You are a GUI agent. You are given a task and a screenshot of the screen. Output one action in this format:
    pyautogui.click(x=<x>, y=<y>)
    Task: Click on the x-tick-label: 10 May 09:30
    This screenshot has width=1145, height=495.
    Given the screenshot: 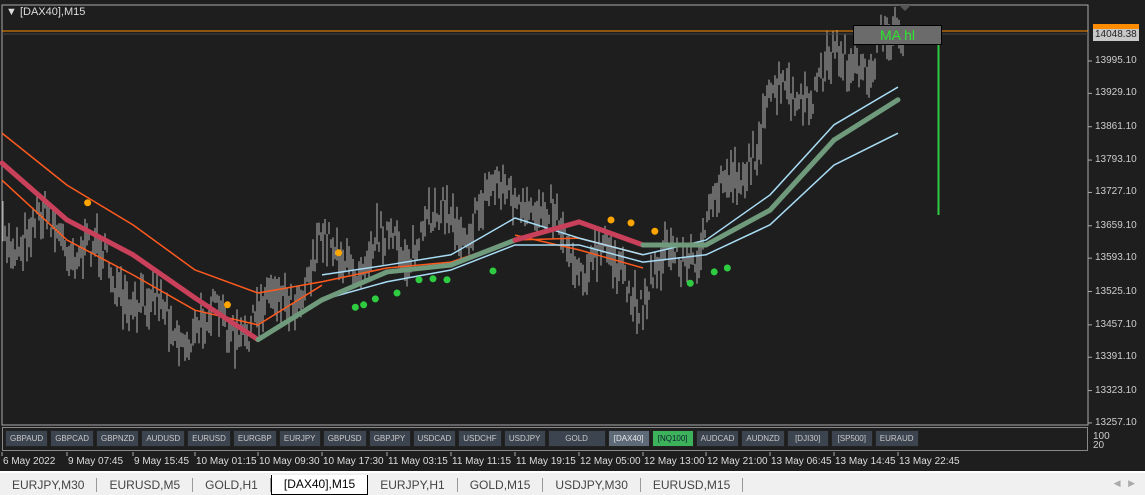 What is the action you would take?
    pyautogui.click(x=289, y=461)
    